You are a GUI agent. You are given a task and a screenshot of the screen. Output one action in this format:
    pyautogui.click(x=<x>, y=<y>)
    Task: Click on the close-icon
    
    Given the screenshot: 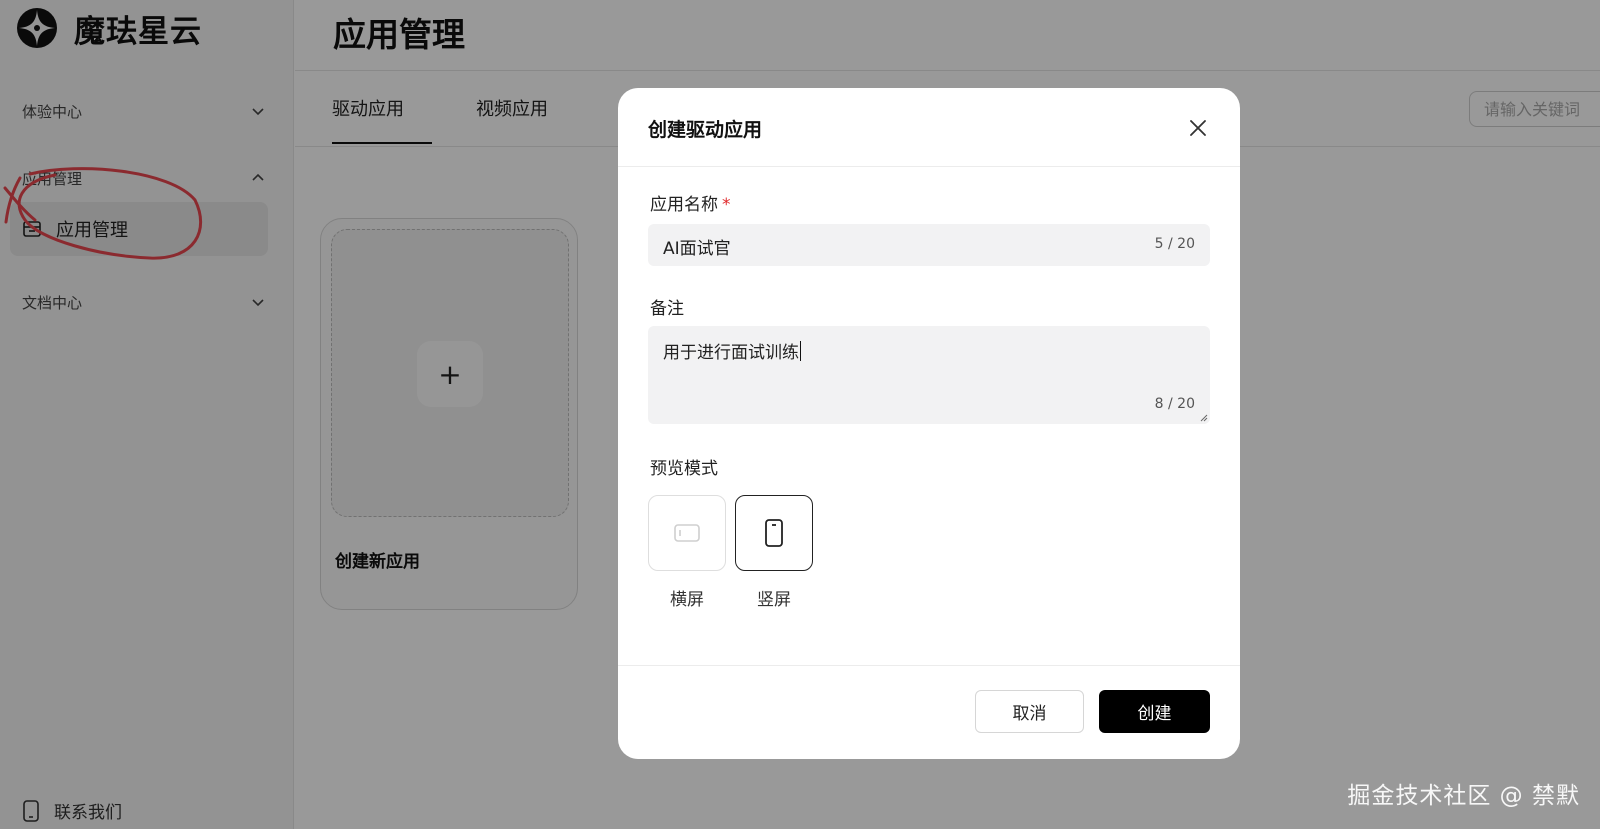 What is the action you would take?
    pyautogui.click(x=1198, y=128)
    